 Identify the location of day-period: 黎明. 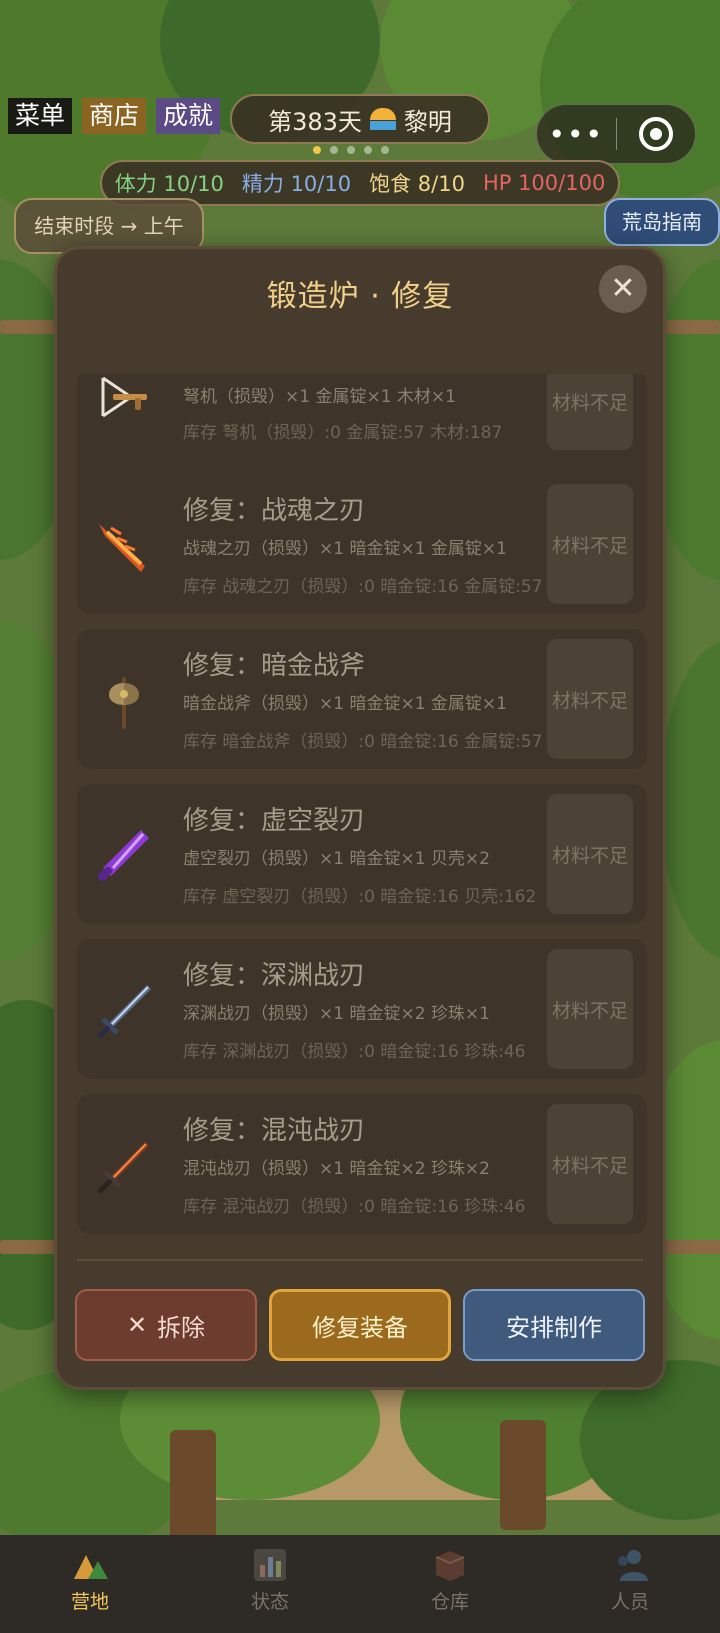
(427, 121).